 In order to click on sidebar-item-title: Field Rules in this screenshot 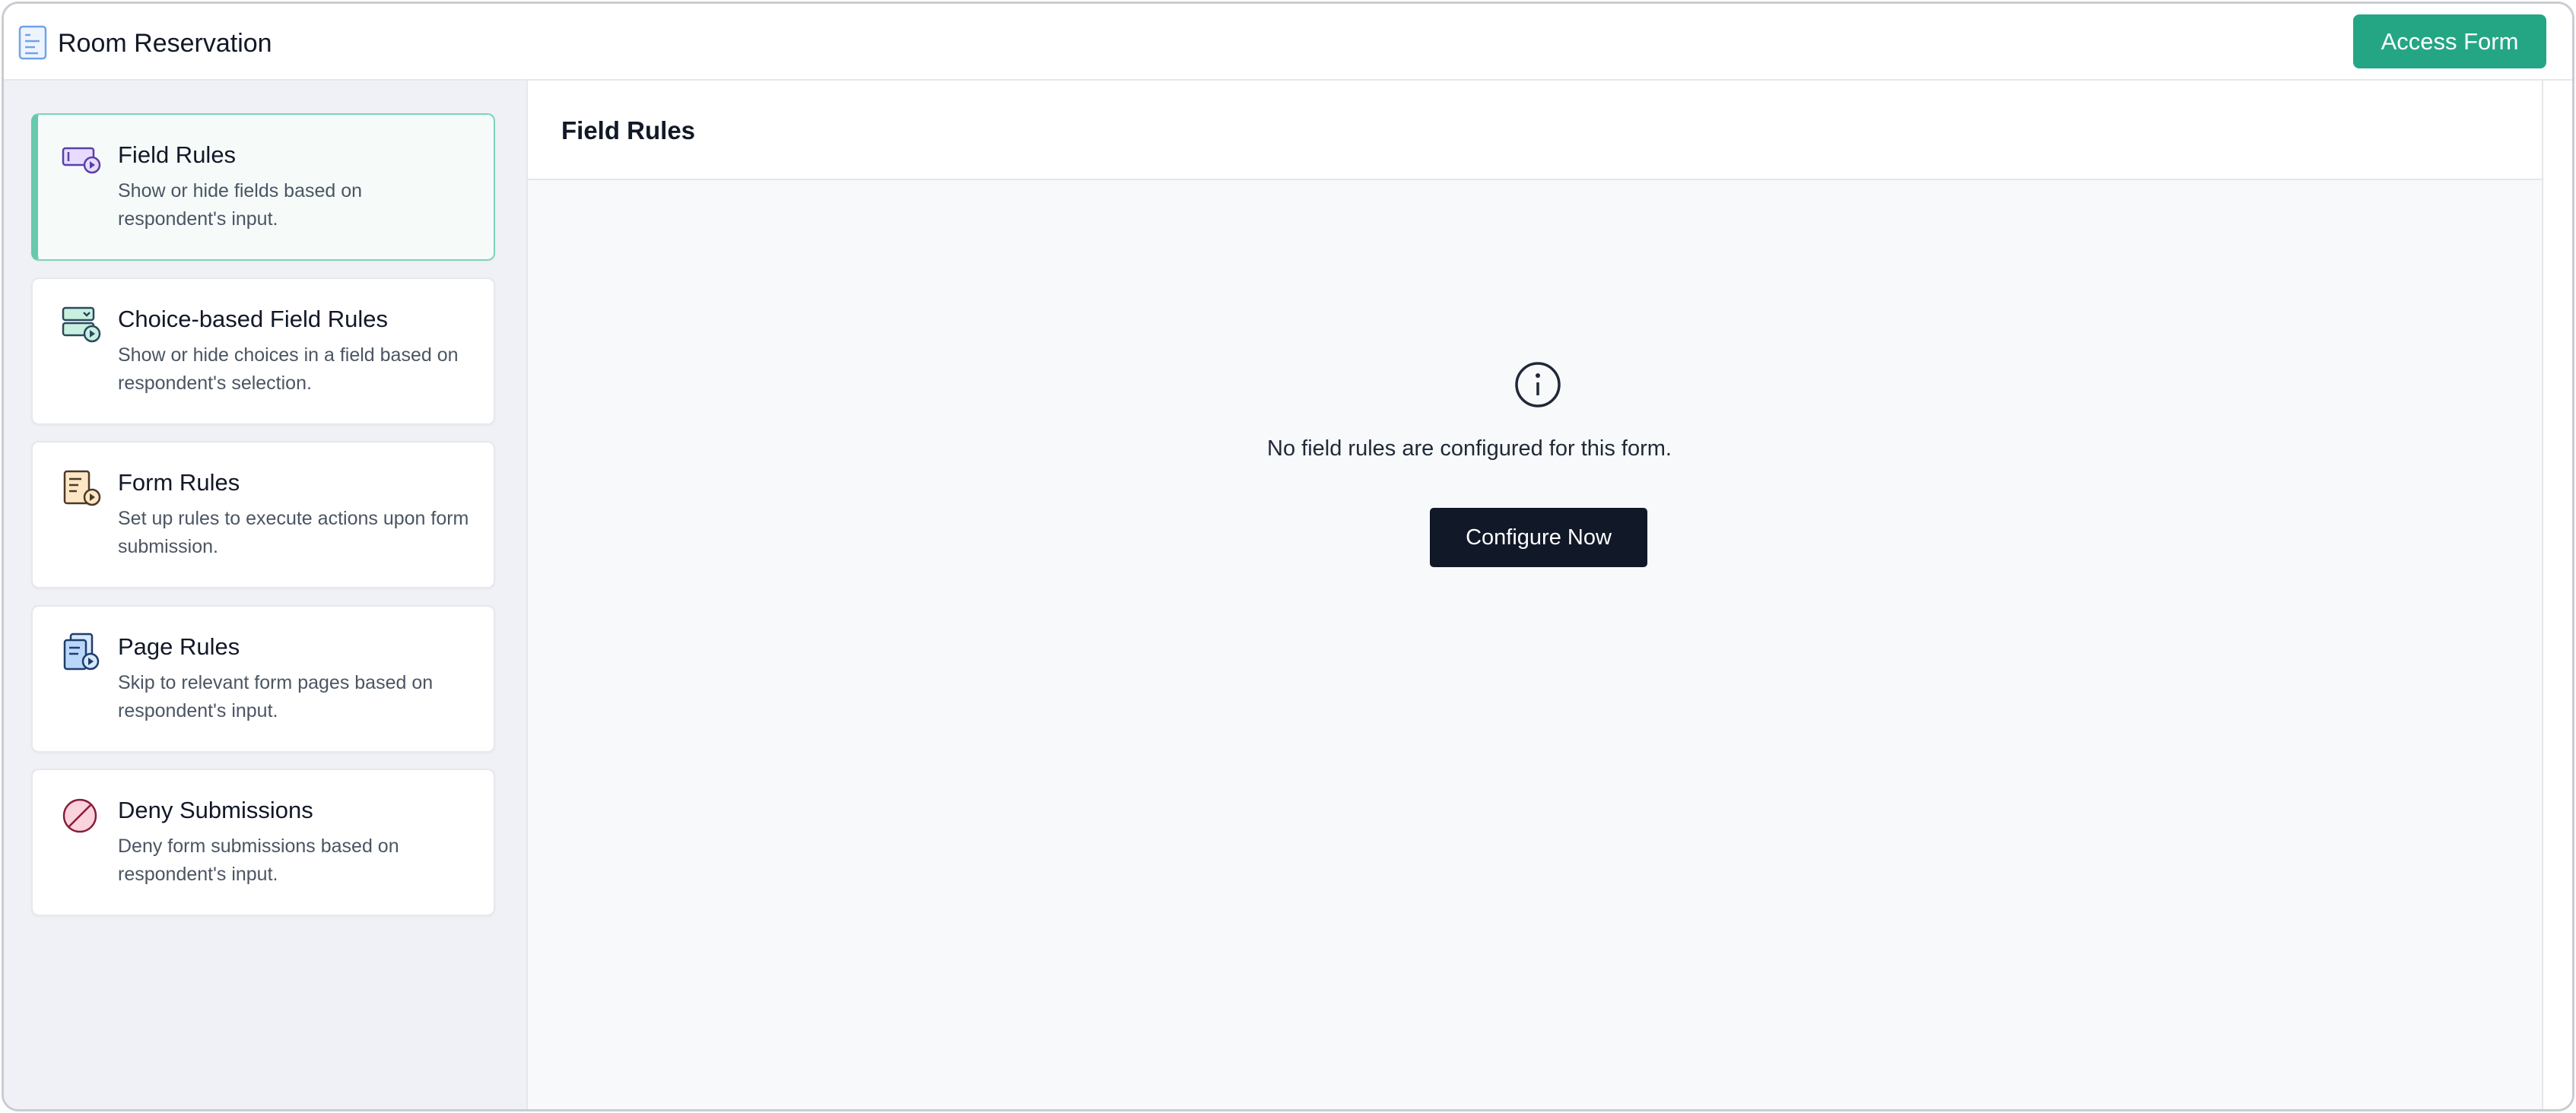, I will do `click(177, 154)`.